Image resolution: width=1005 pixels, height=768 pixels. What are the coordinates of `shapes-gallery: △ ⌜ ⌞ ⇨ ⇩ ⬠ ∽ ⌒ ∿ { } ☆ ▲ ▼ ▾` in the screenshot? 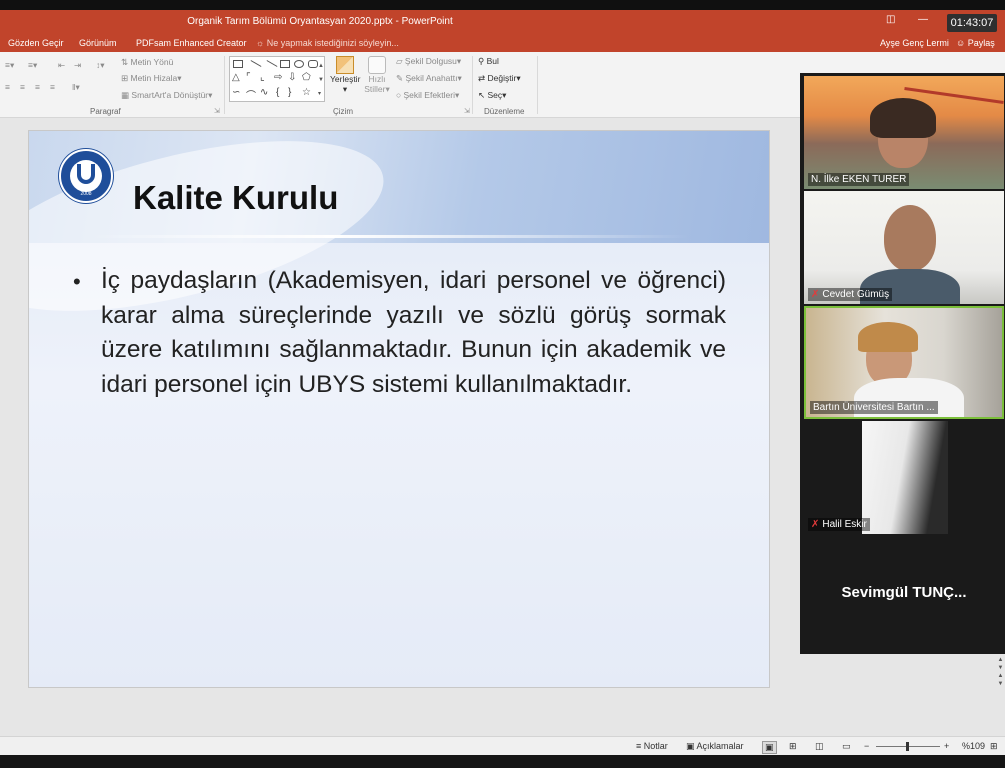 It's located at (277, 79).